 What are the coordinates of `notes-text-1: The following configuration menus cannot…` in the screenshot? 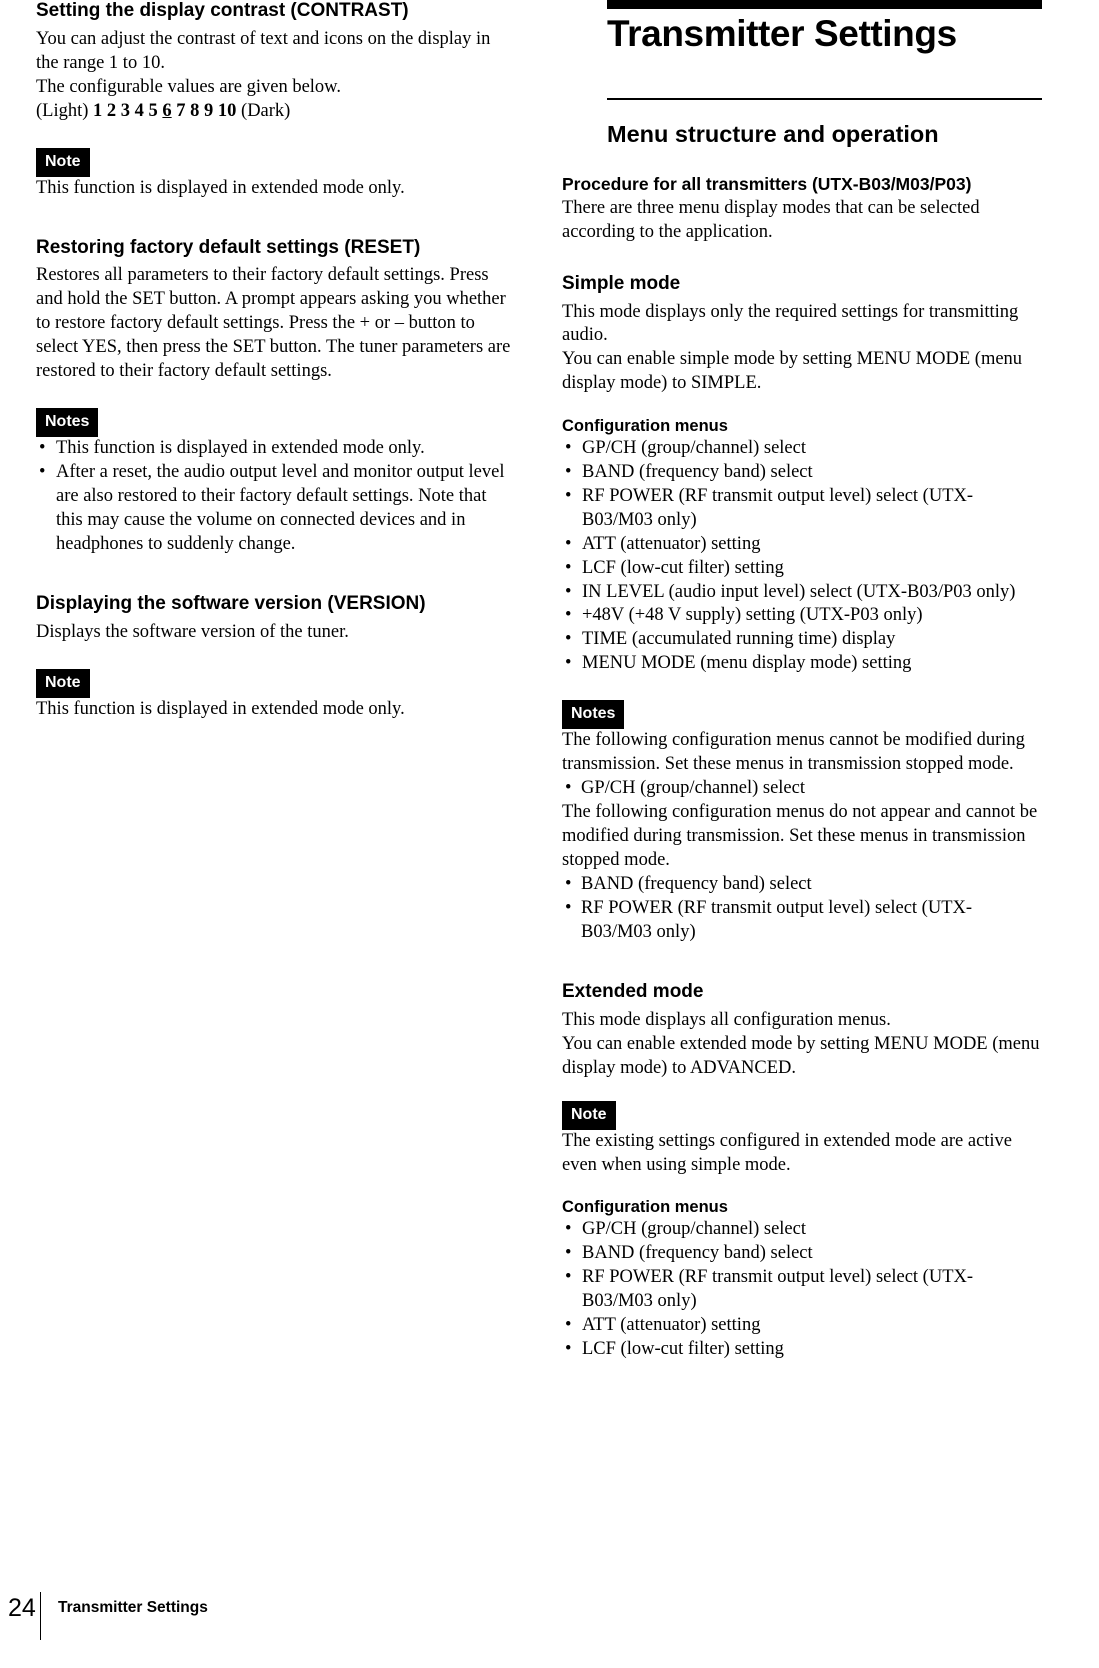 It's located at (793, 752).